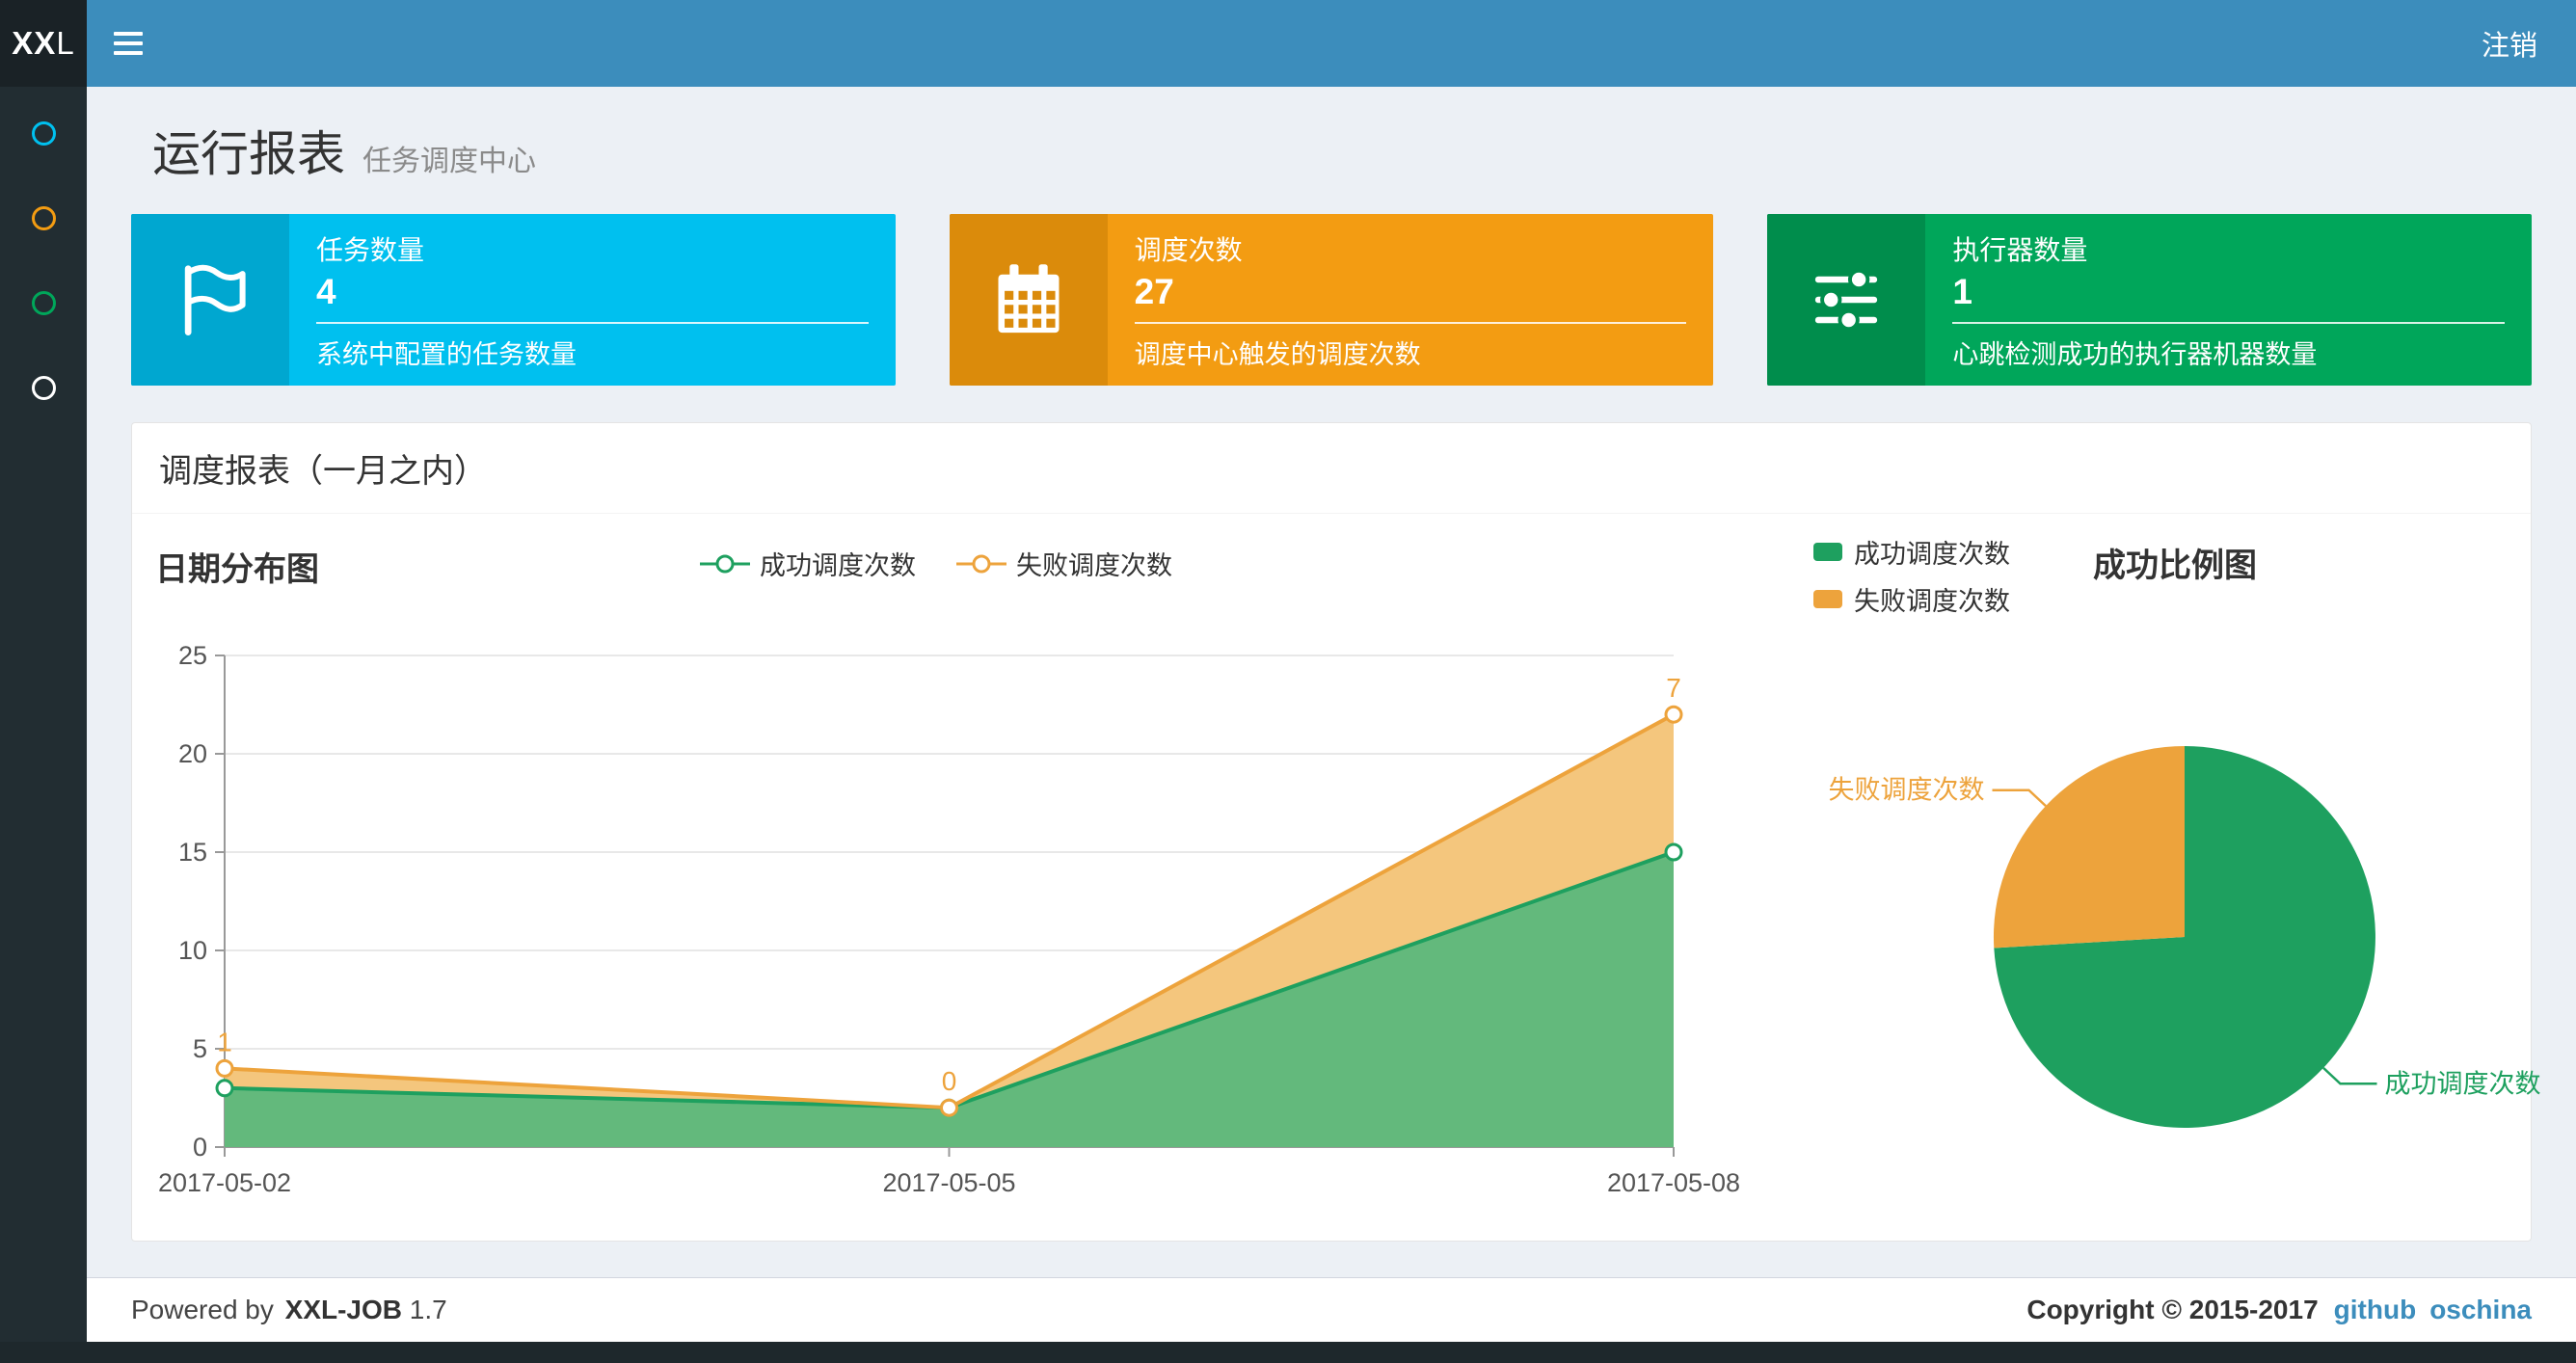 This screenshot has height=1363, width=2576. I want to click on footer-copyright: Copyright © 2015-2017 github oschina, so click(2279, 1310).